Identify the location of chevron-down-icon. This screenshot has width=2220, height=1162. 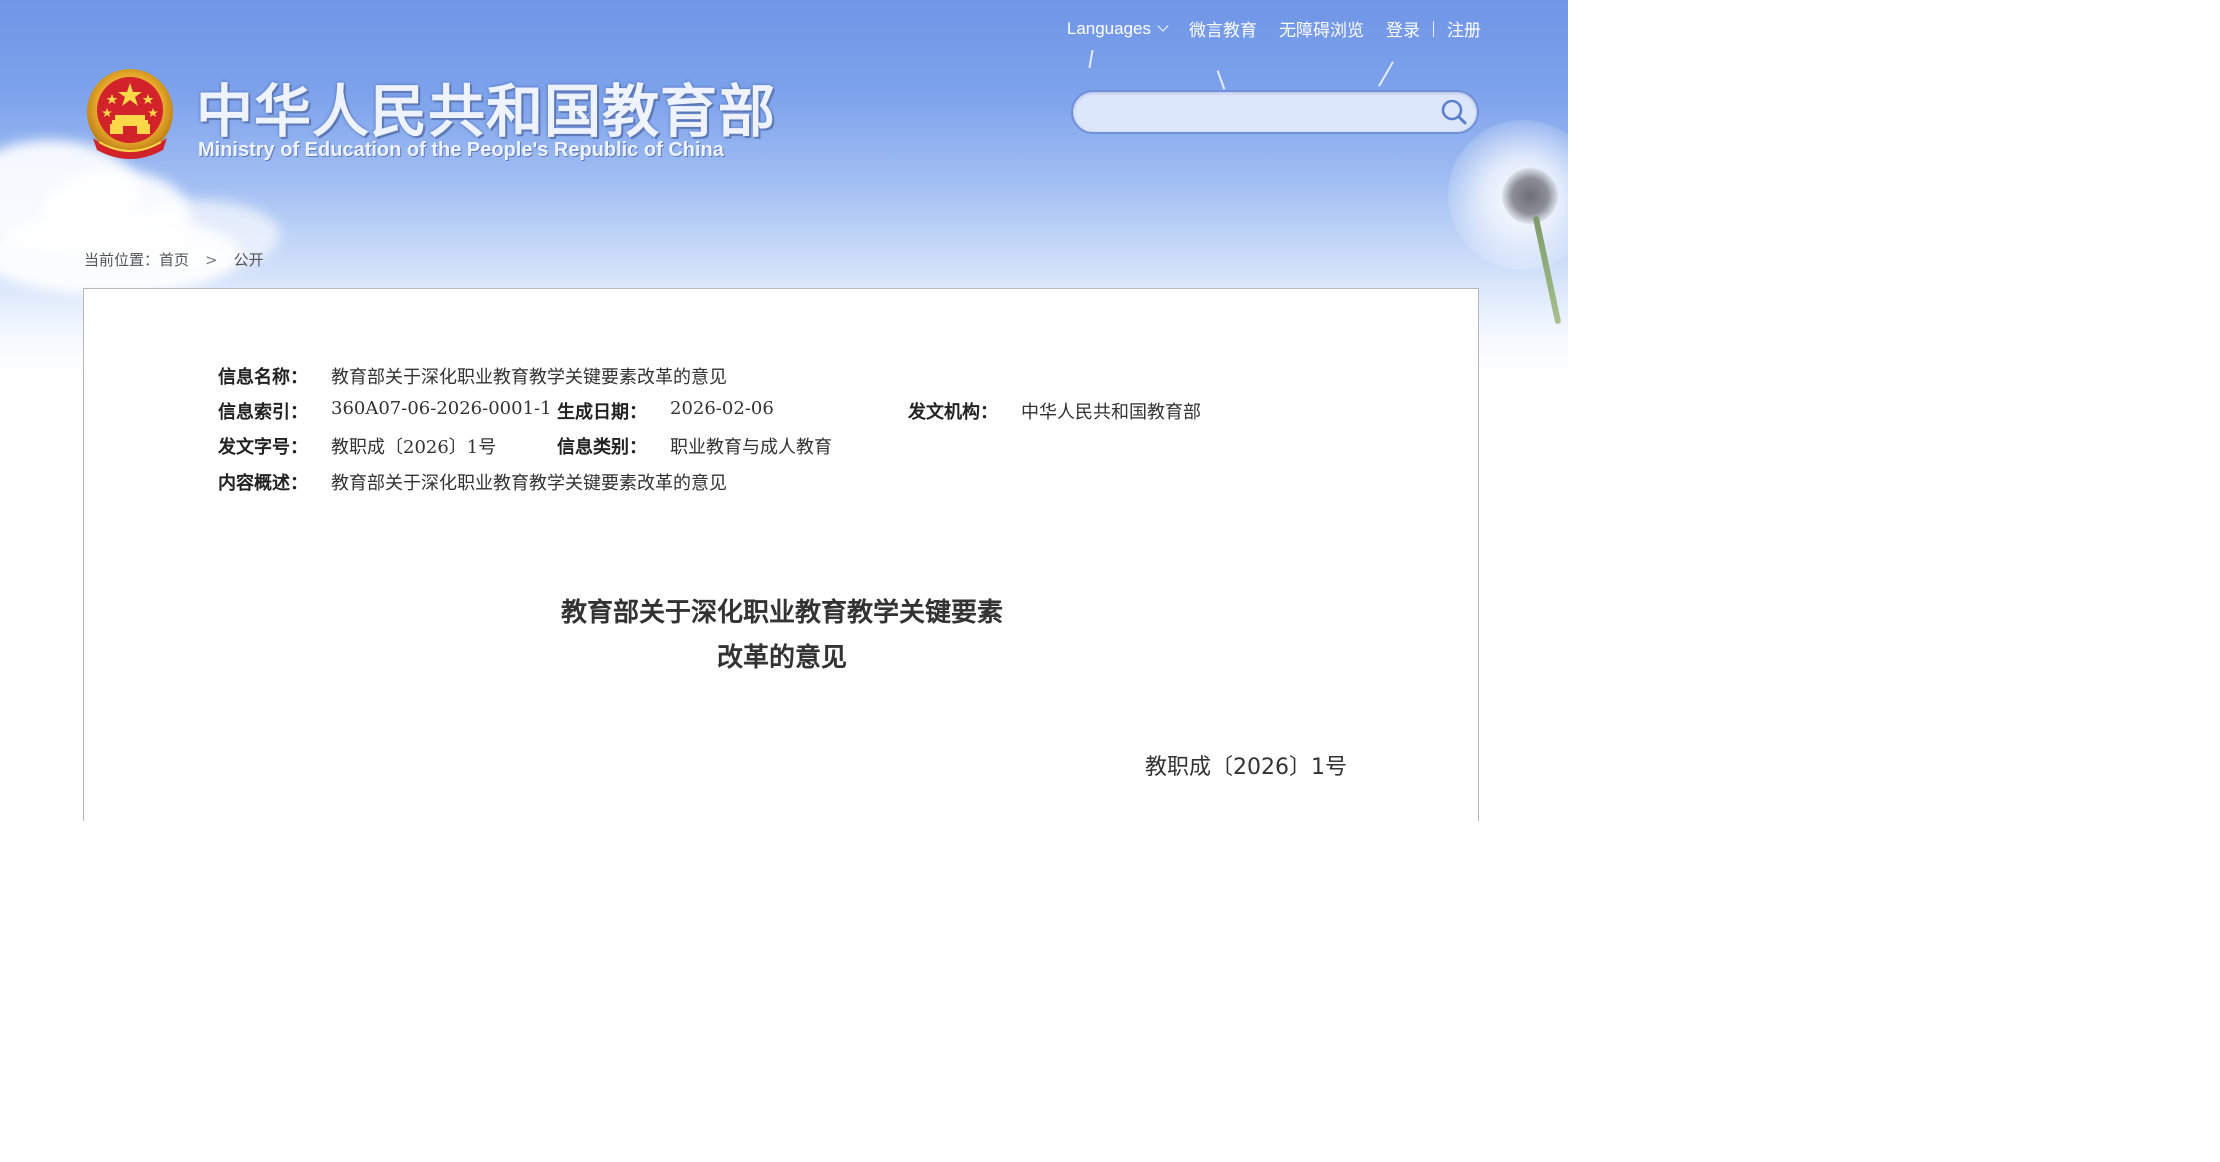
(1163, 26).